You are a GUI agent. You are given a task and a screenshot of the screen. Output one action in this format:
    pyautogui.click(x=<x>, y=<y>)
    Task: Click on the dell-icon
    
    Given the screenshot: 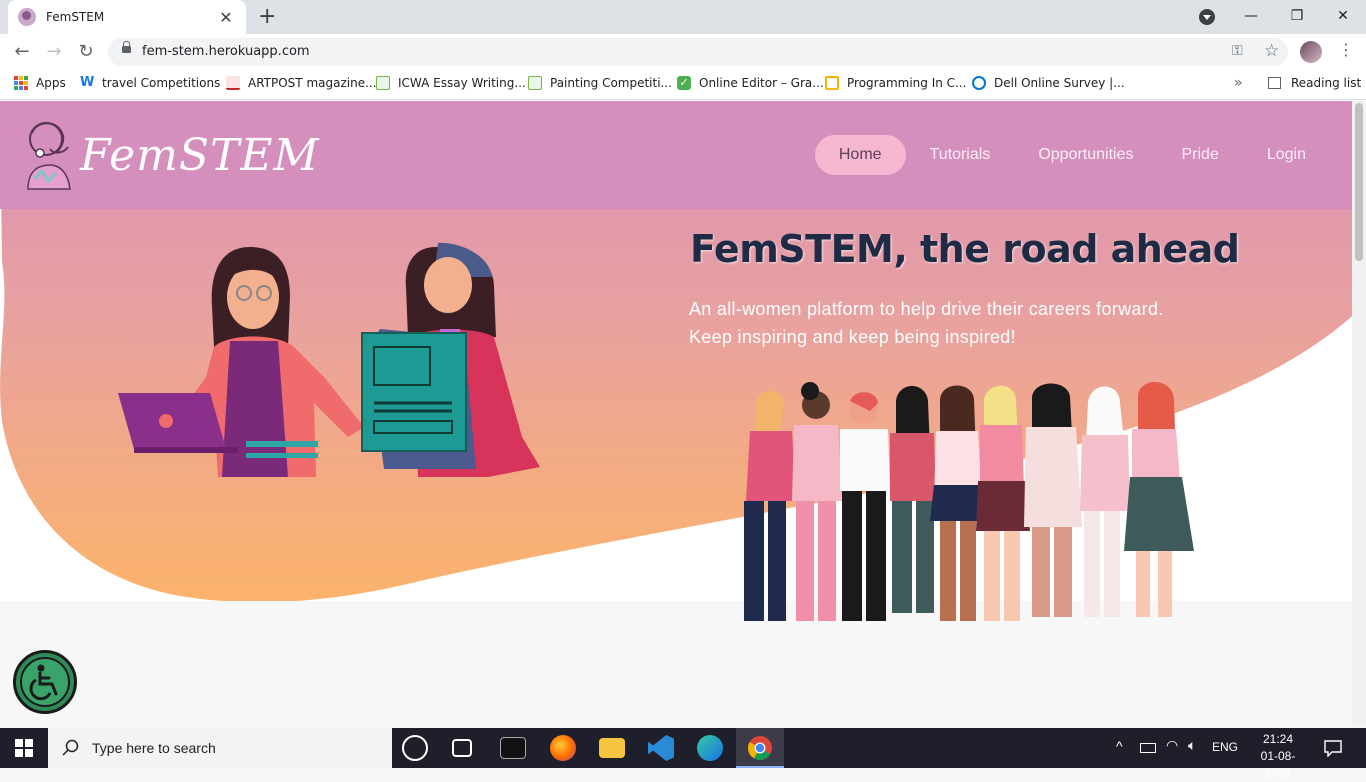 What is the action you would take?
    pyautogui.click(x=979, y=83)
    